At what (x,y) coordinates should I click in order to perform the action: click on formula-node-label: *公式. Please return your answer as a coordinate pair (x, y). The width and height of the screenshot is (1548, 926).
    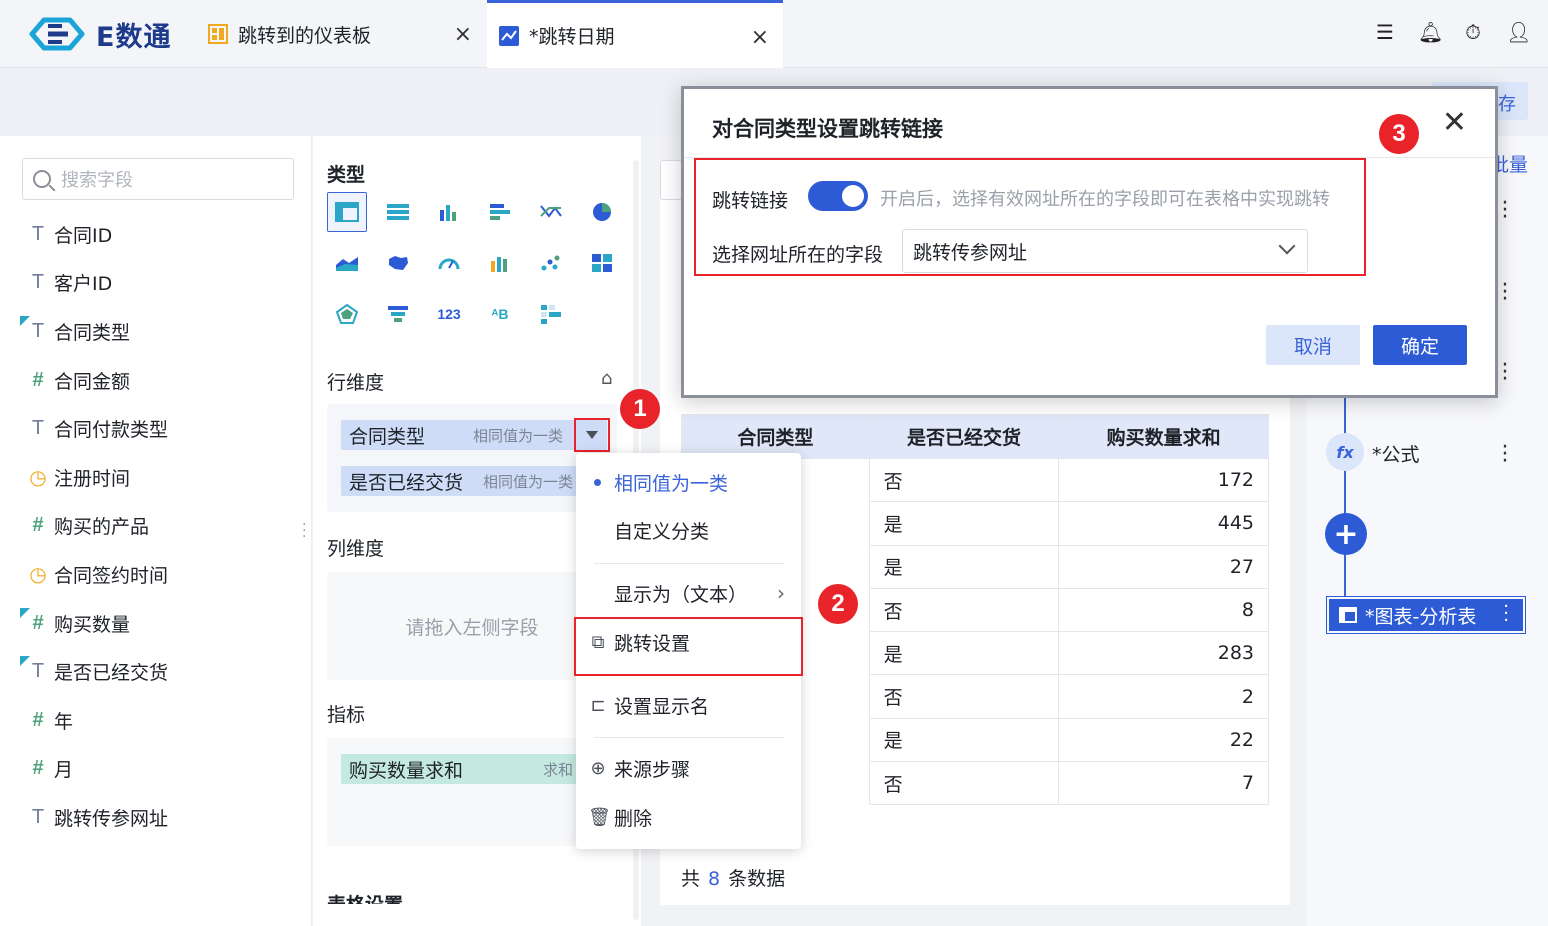
    Looking at the image, I should click on (1396, 453).